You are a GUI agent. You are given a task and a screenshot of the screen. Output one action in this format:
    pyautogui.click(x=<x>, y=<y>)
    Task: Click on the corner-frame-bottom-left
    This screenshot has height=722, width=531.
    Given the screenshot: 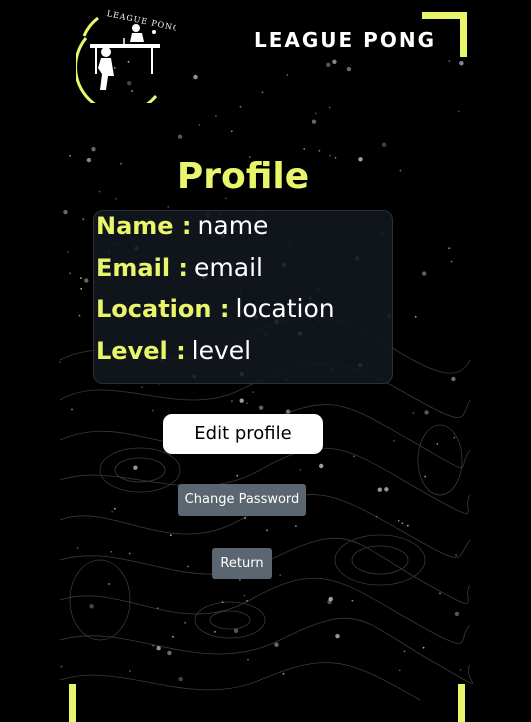 What is the action you would take?
    pyautogui.click(x=91, y=703)
    